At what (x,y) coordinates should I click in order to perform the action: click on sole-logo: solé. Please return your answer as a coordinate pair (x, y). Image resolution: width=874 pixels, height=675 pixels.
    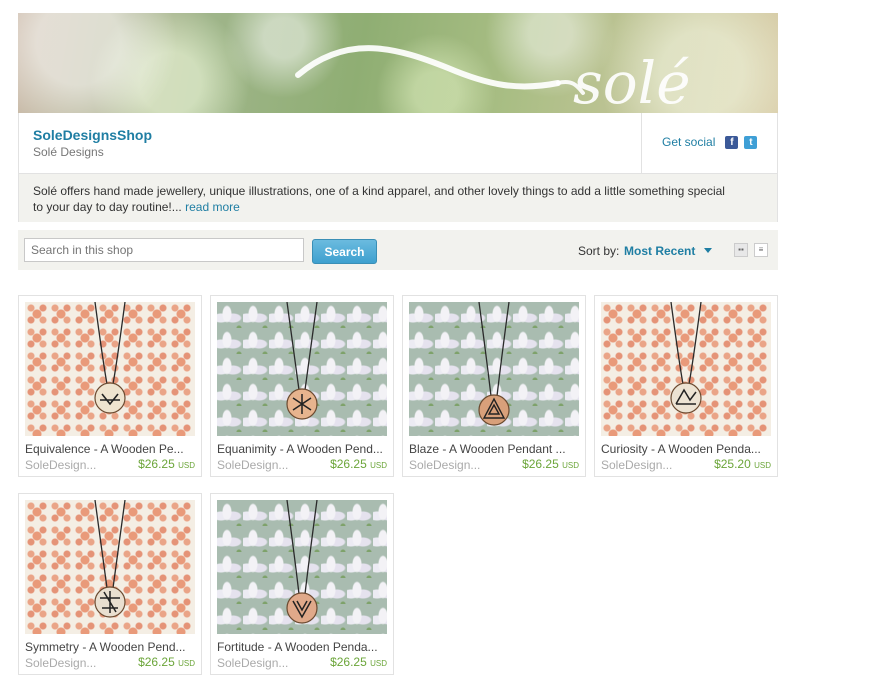
    Looking at the image, I should click on (493, 79).